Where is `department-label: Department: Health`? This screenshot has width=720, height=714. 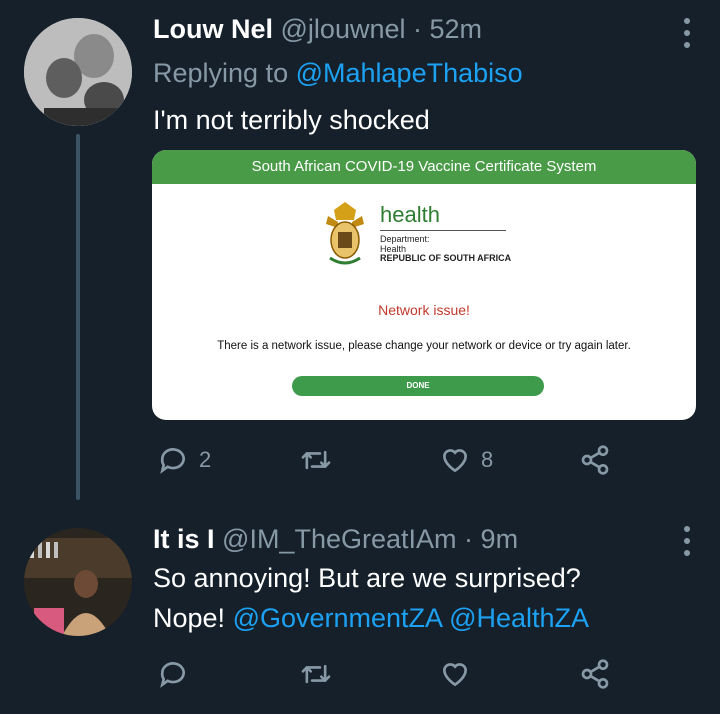
department-label: Department: Health is located at coordinates (405, 244).